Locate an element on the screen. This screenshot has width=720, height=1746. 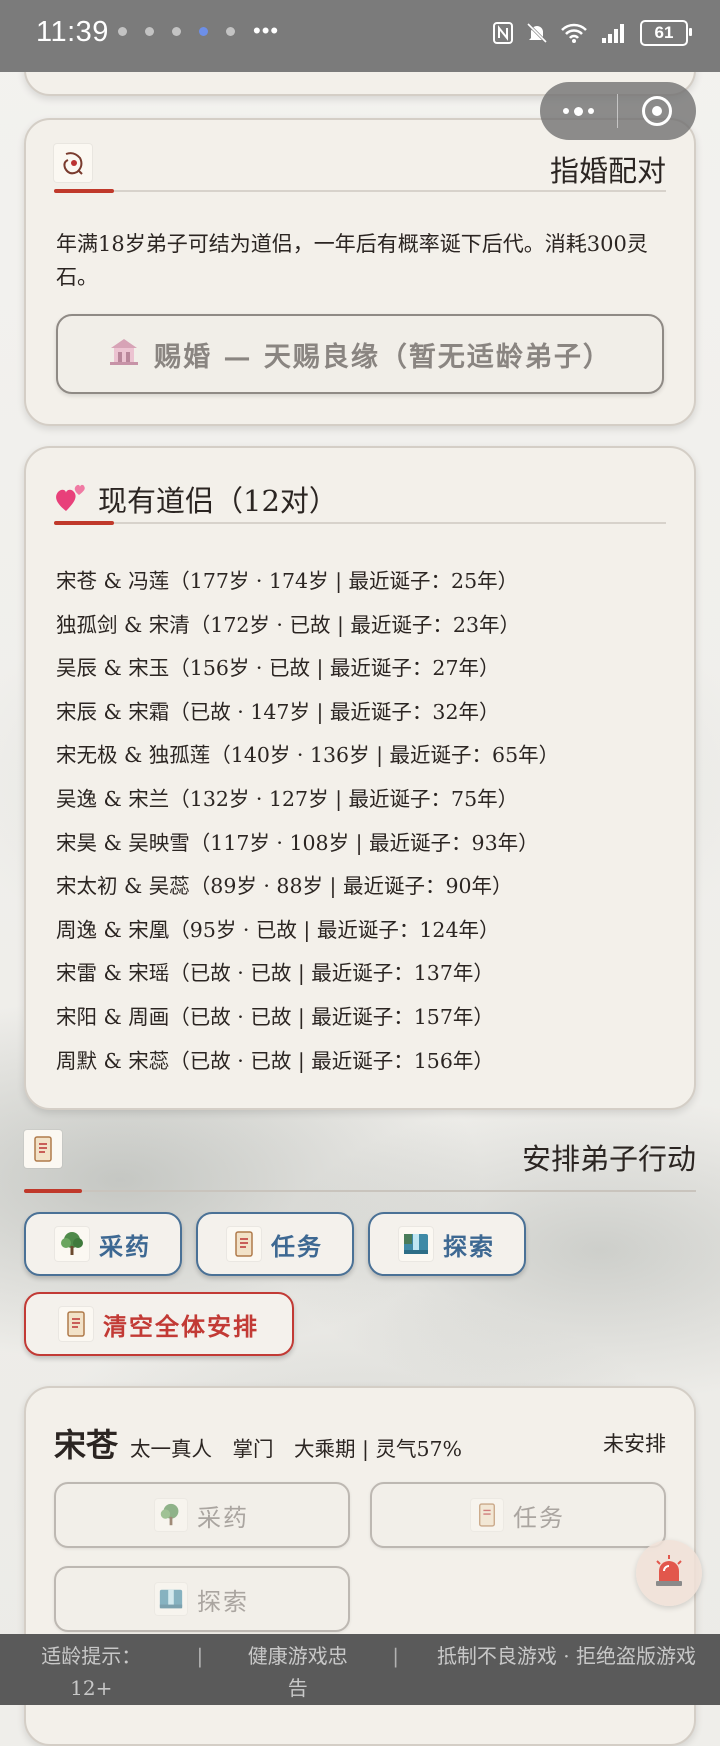
disciple-name: 宋苍 is located at coordinates (86, 1445).